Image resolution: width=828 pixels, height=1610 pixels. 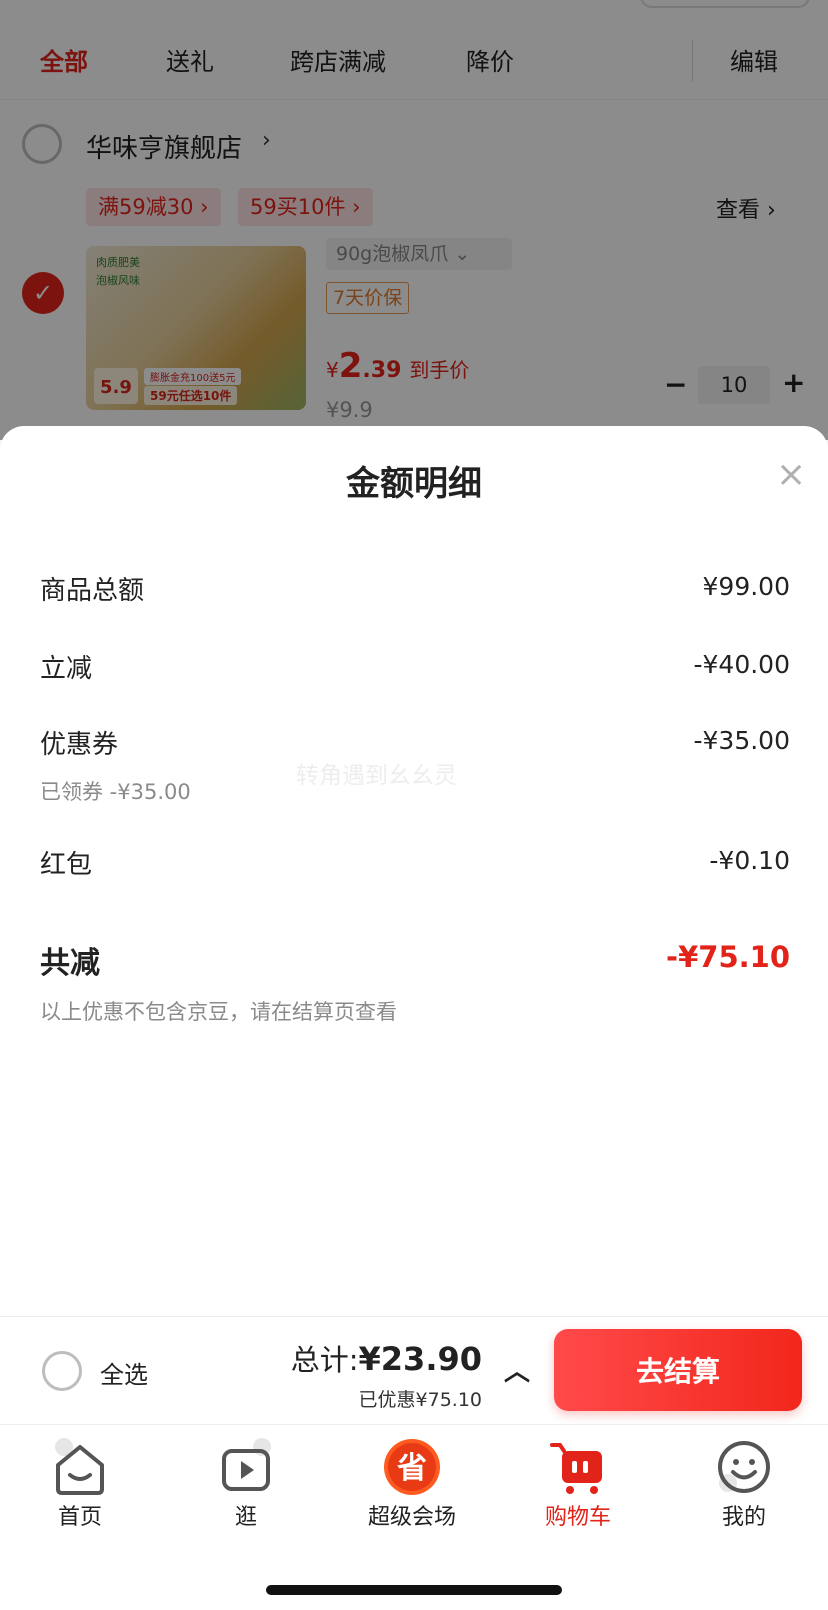 I want to click on watermark: 转角遇到幺幺灵, so click(x=376, y=776).